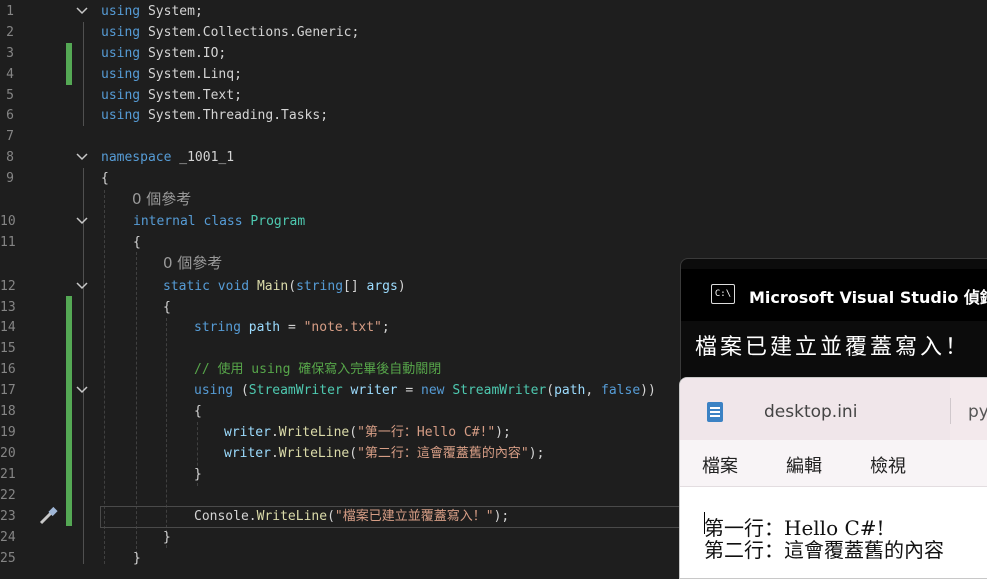  Describe the element at coordinates (704, 523) in the screenshot. I see `text-cursor` at that location.